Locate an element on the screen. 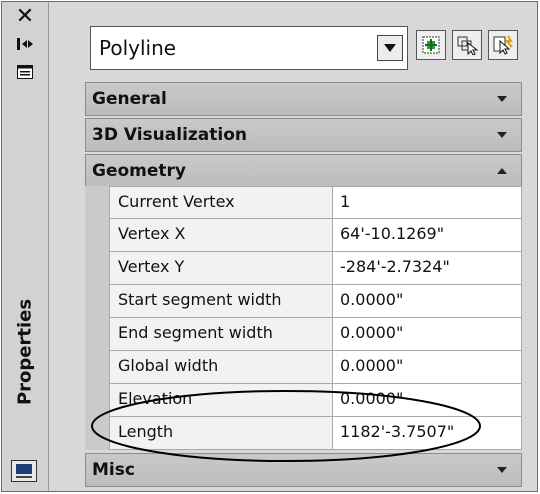 The image size is (540, 494). quick-select-button is located at coordinates (503, 45).